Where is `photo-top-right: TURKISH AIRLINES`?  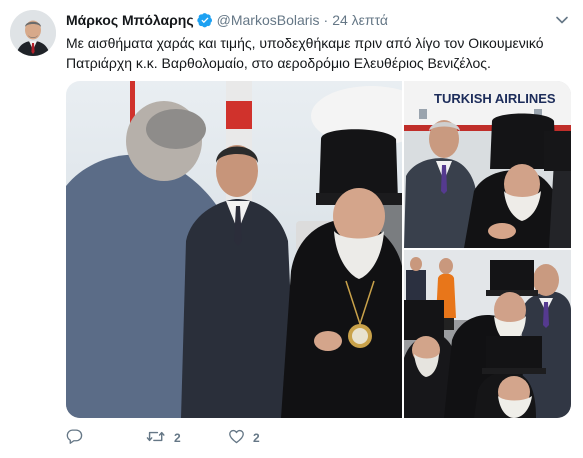 photo-top-right: TURKISH AIRLINES is located at coordinates (487, 164).